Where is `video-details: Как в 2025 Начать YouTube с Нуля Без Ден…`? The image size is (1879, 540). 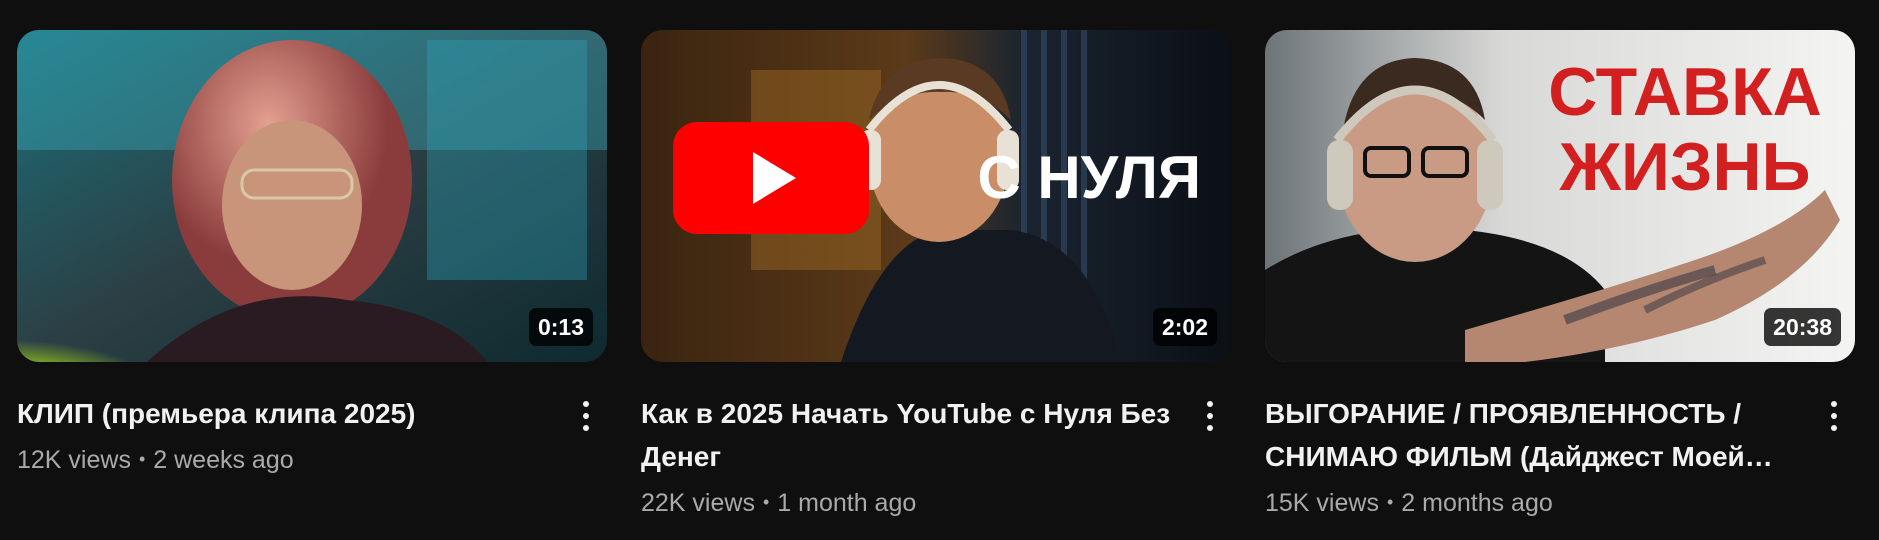 video-details: Как в 2025 Начать YouTube с Нуля Без Ден… is located at coordinates (936, 456).